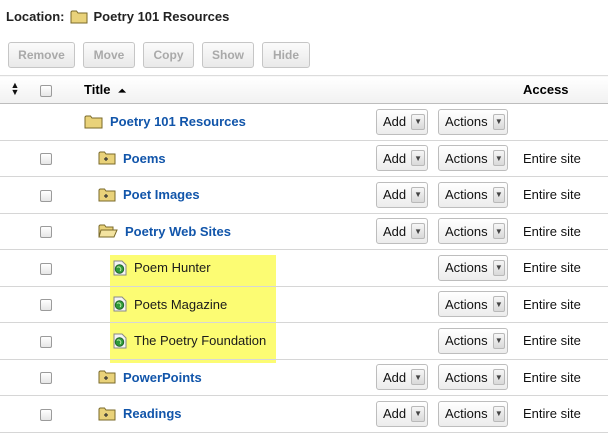  What do you see at coordinates (79, 16) in the screenshot?
I see `folder-icon` at bounding box center [79, 16].